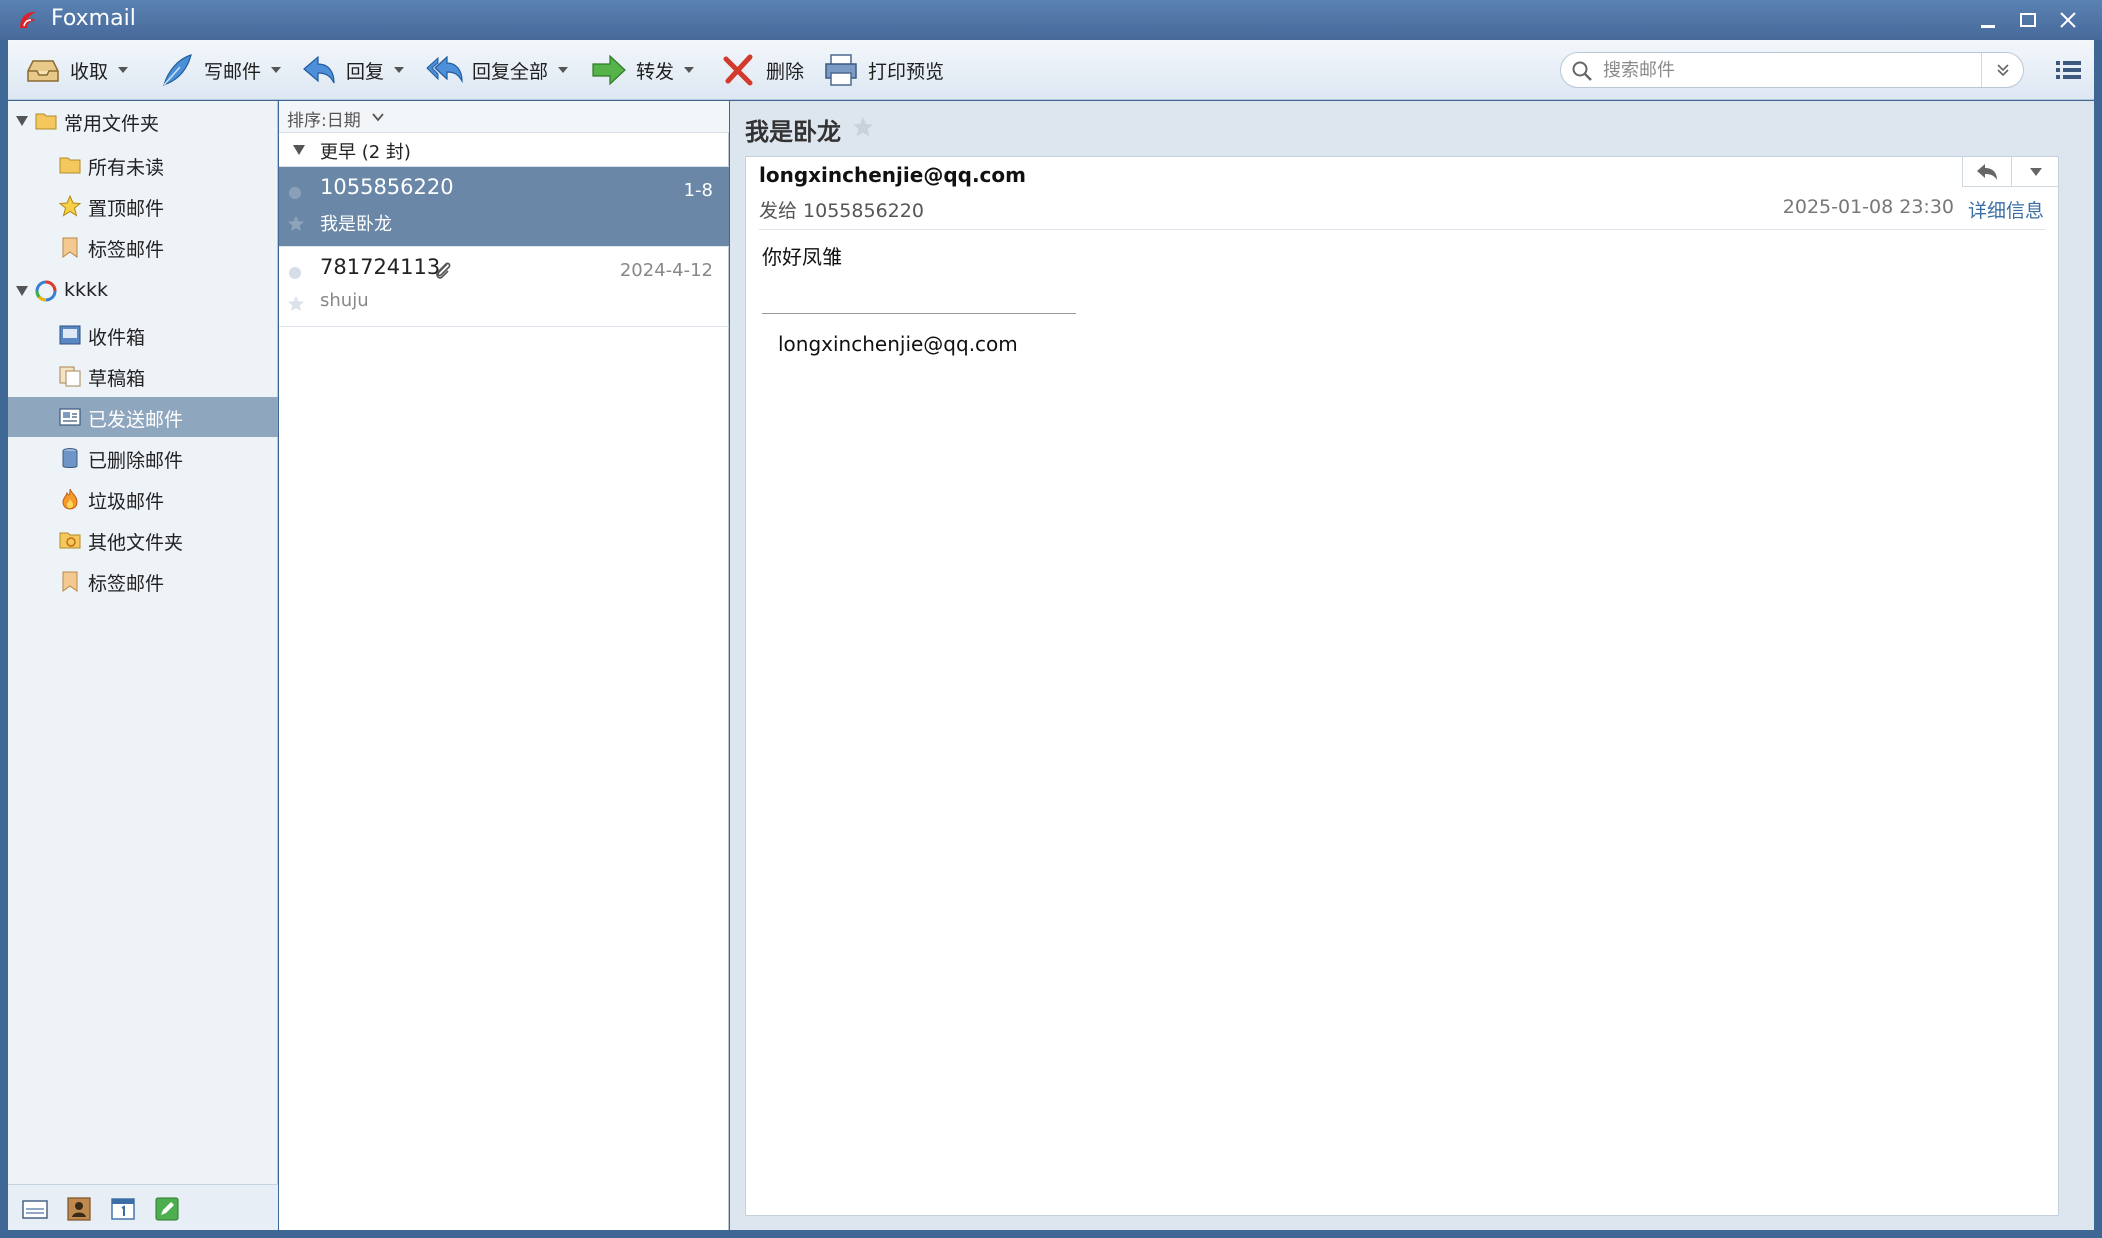 The height and width of the screenshot is (1238, 2102). Describe the element at coordinates (126, 168) in the screenshot. I see `folder-label: 所有未读` at that location.